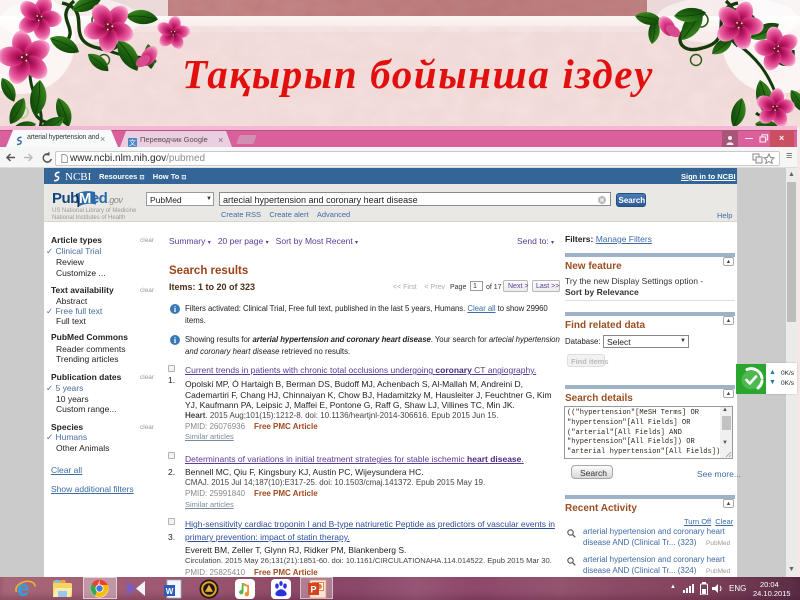 This screenshot has width=800, height=600. What do you see at coordinates (132, 142) in the screenshot?
I see `svg-text: 文` at bounding box center [132, 142].